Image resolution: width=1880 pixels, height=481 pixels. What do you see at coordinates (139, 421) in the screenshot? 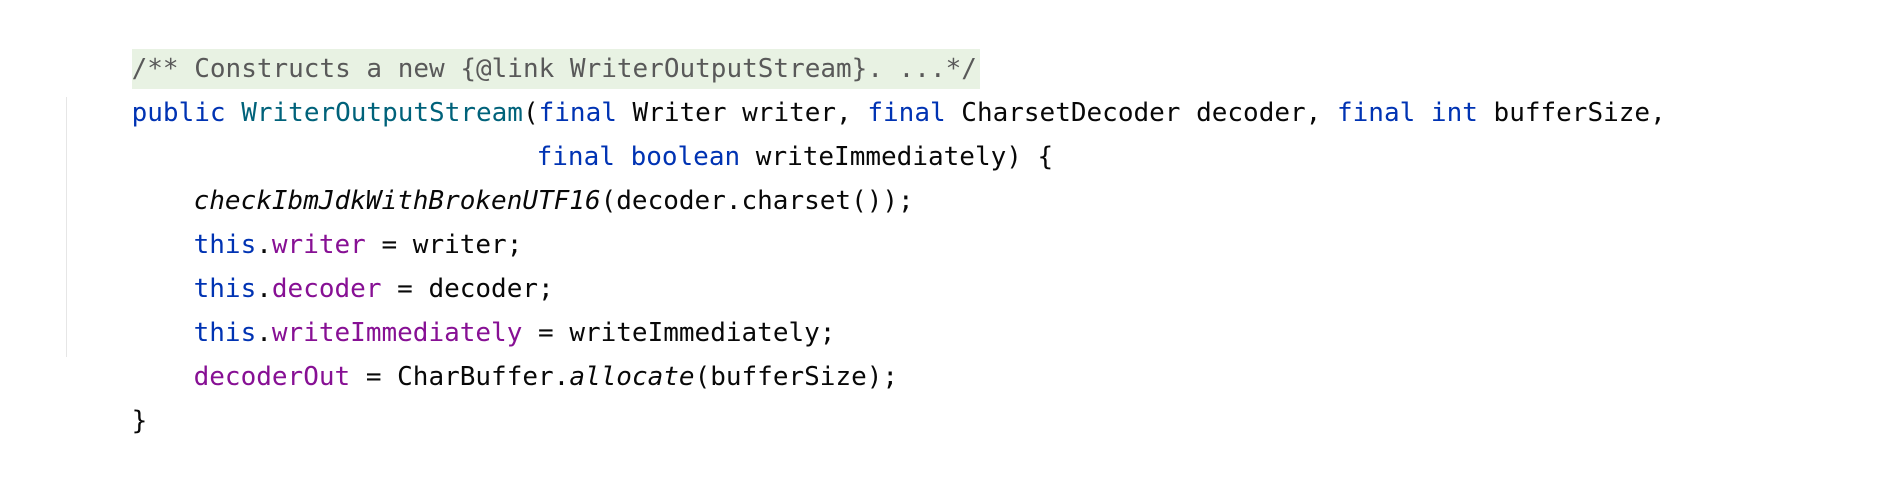
I see `closing-brace: }` at bounding box center [139, 421].